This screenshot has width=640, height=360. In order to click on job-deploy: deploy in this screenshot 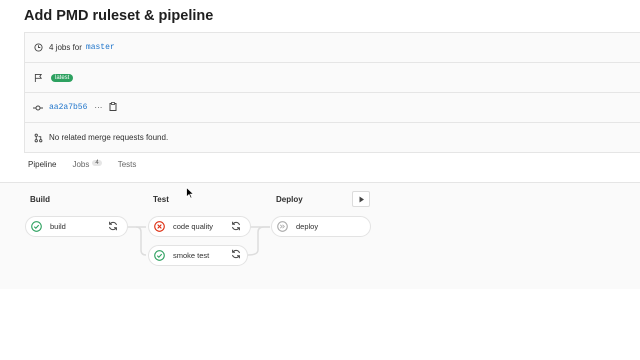, I will do `click(321, 226)`.